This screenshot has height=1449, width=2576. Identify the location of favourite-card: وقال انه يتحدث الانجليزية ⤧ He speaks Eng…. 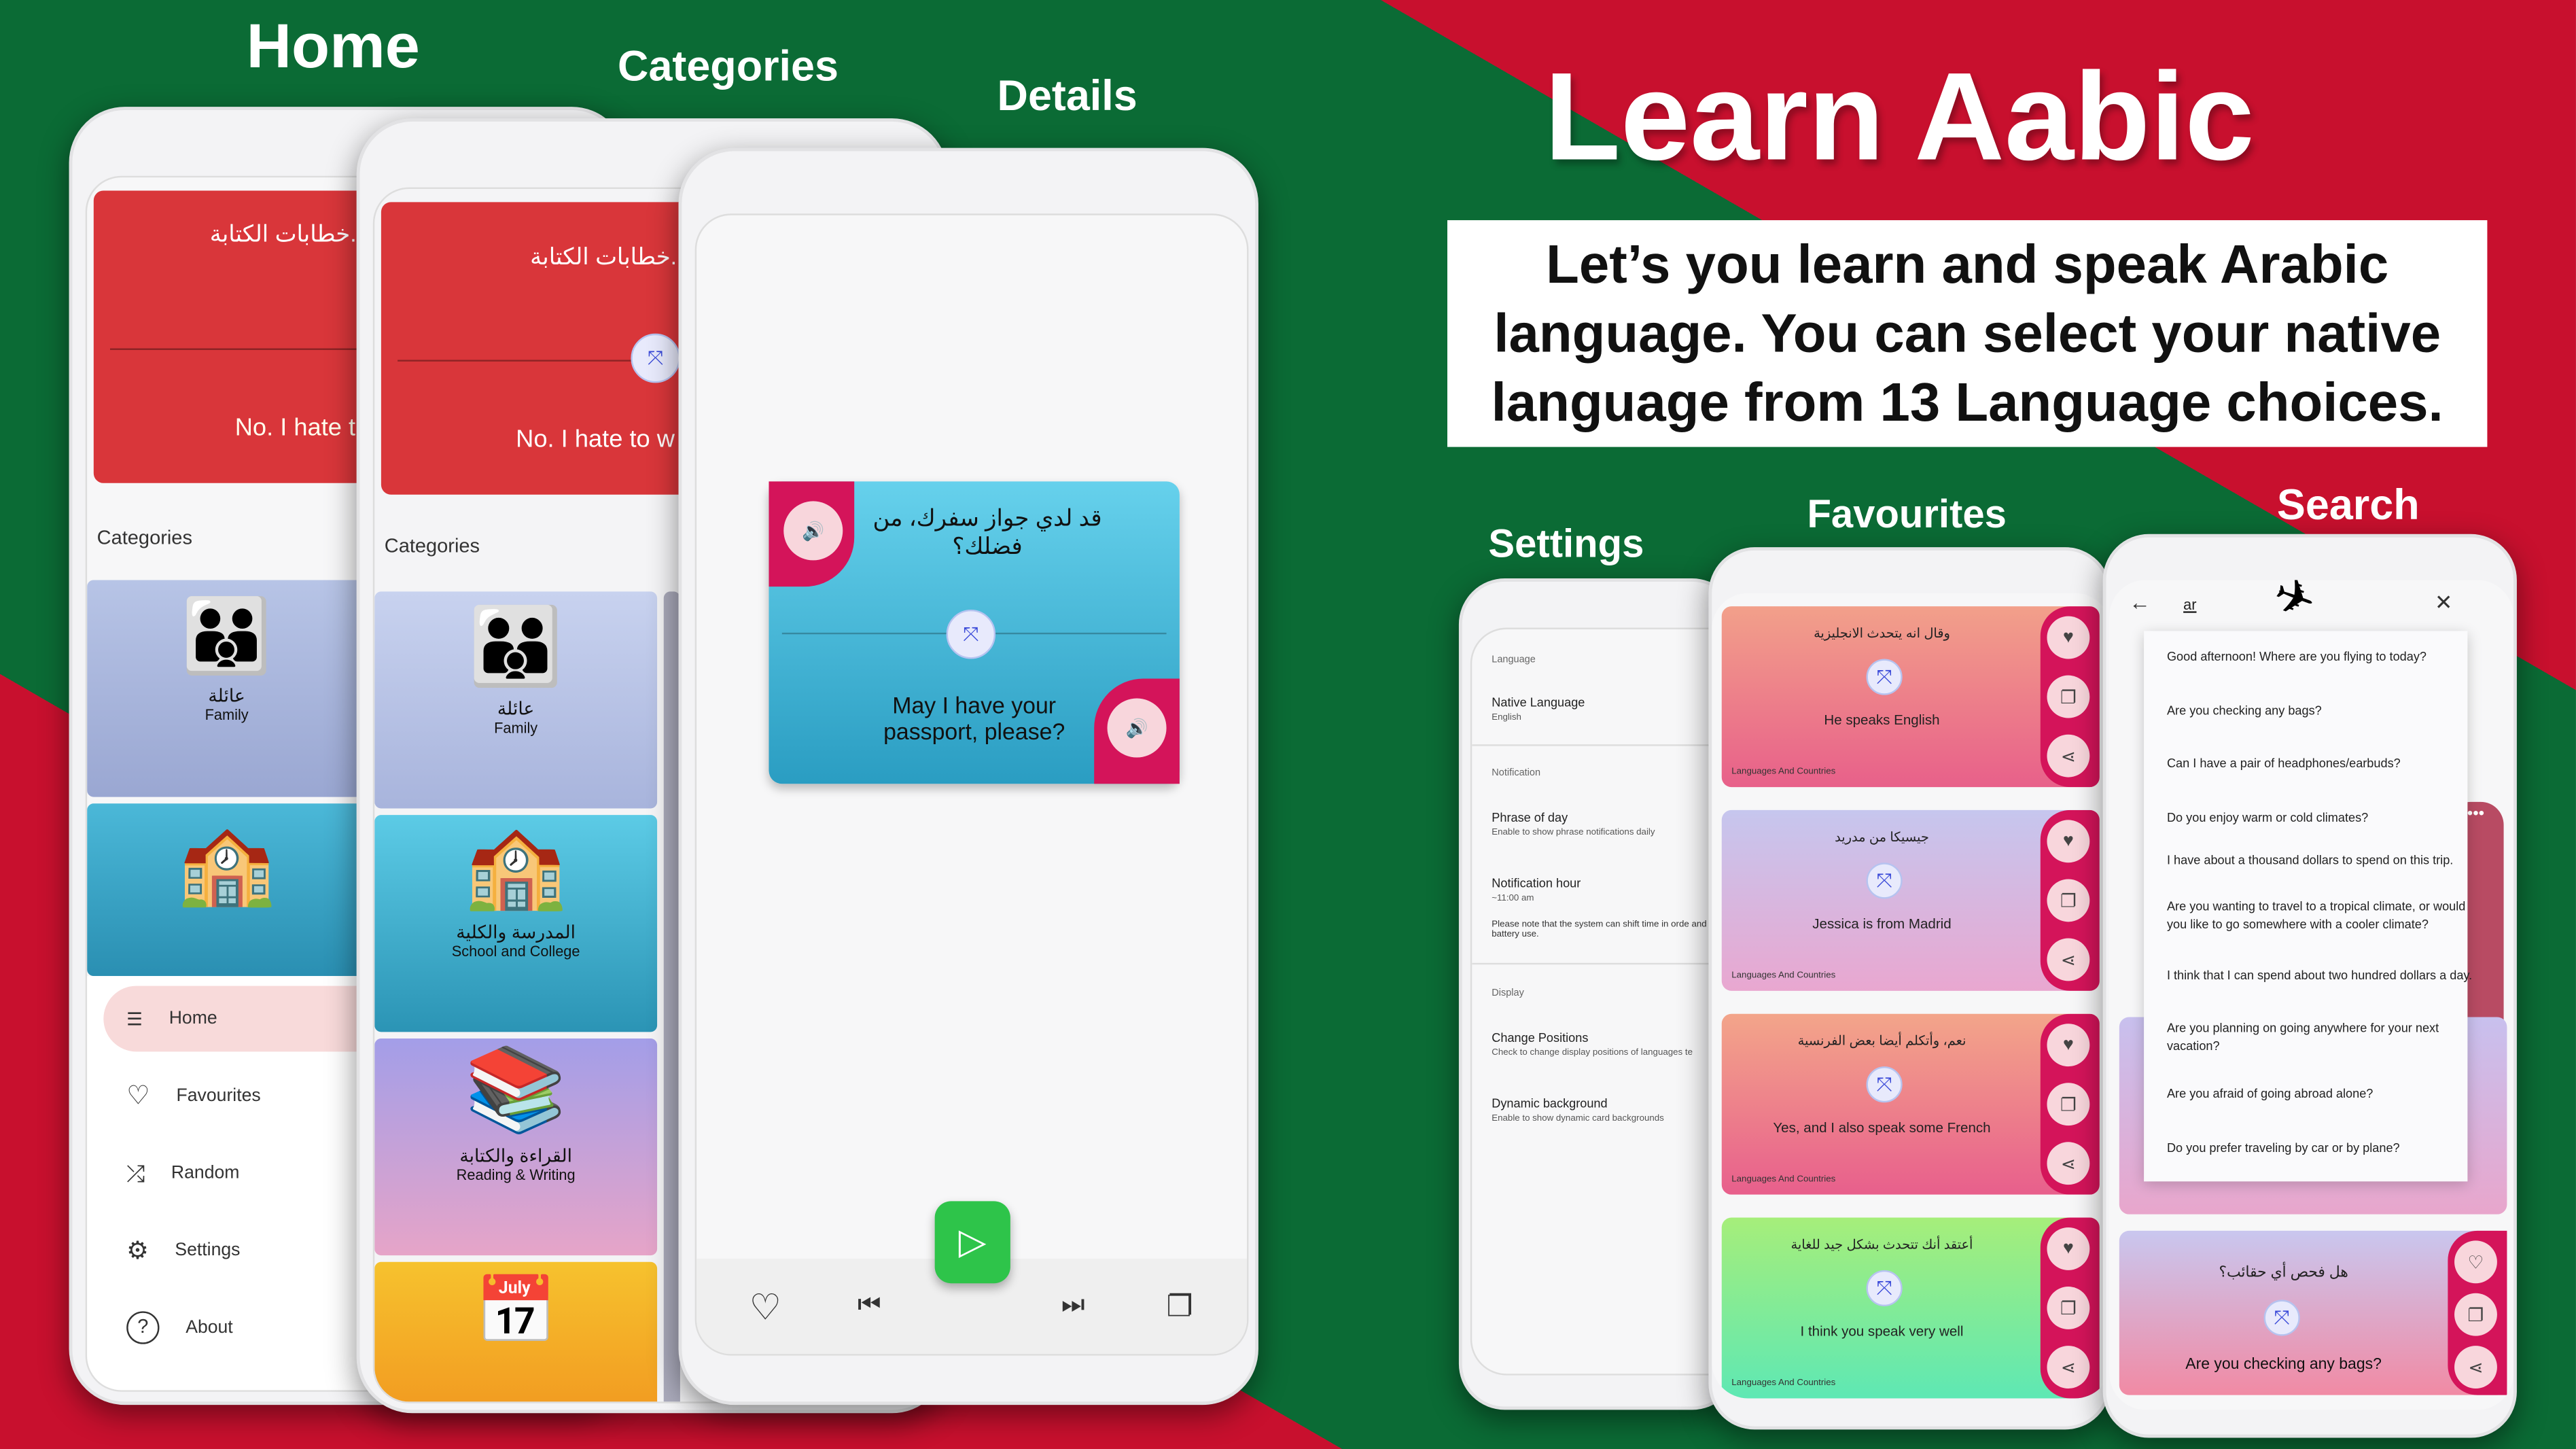
(1910, 697).